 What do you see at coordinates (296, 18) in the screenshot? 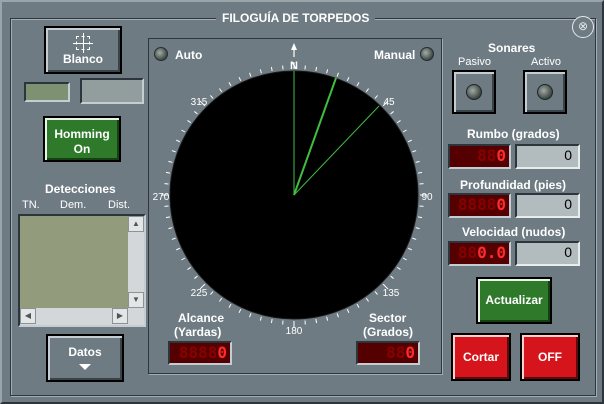
I see `panel-title: FILOGUÍA DE TORPEDOS` at bounding box center [296, 18].